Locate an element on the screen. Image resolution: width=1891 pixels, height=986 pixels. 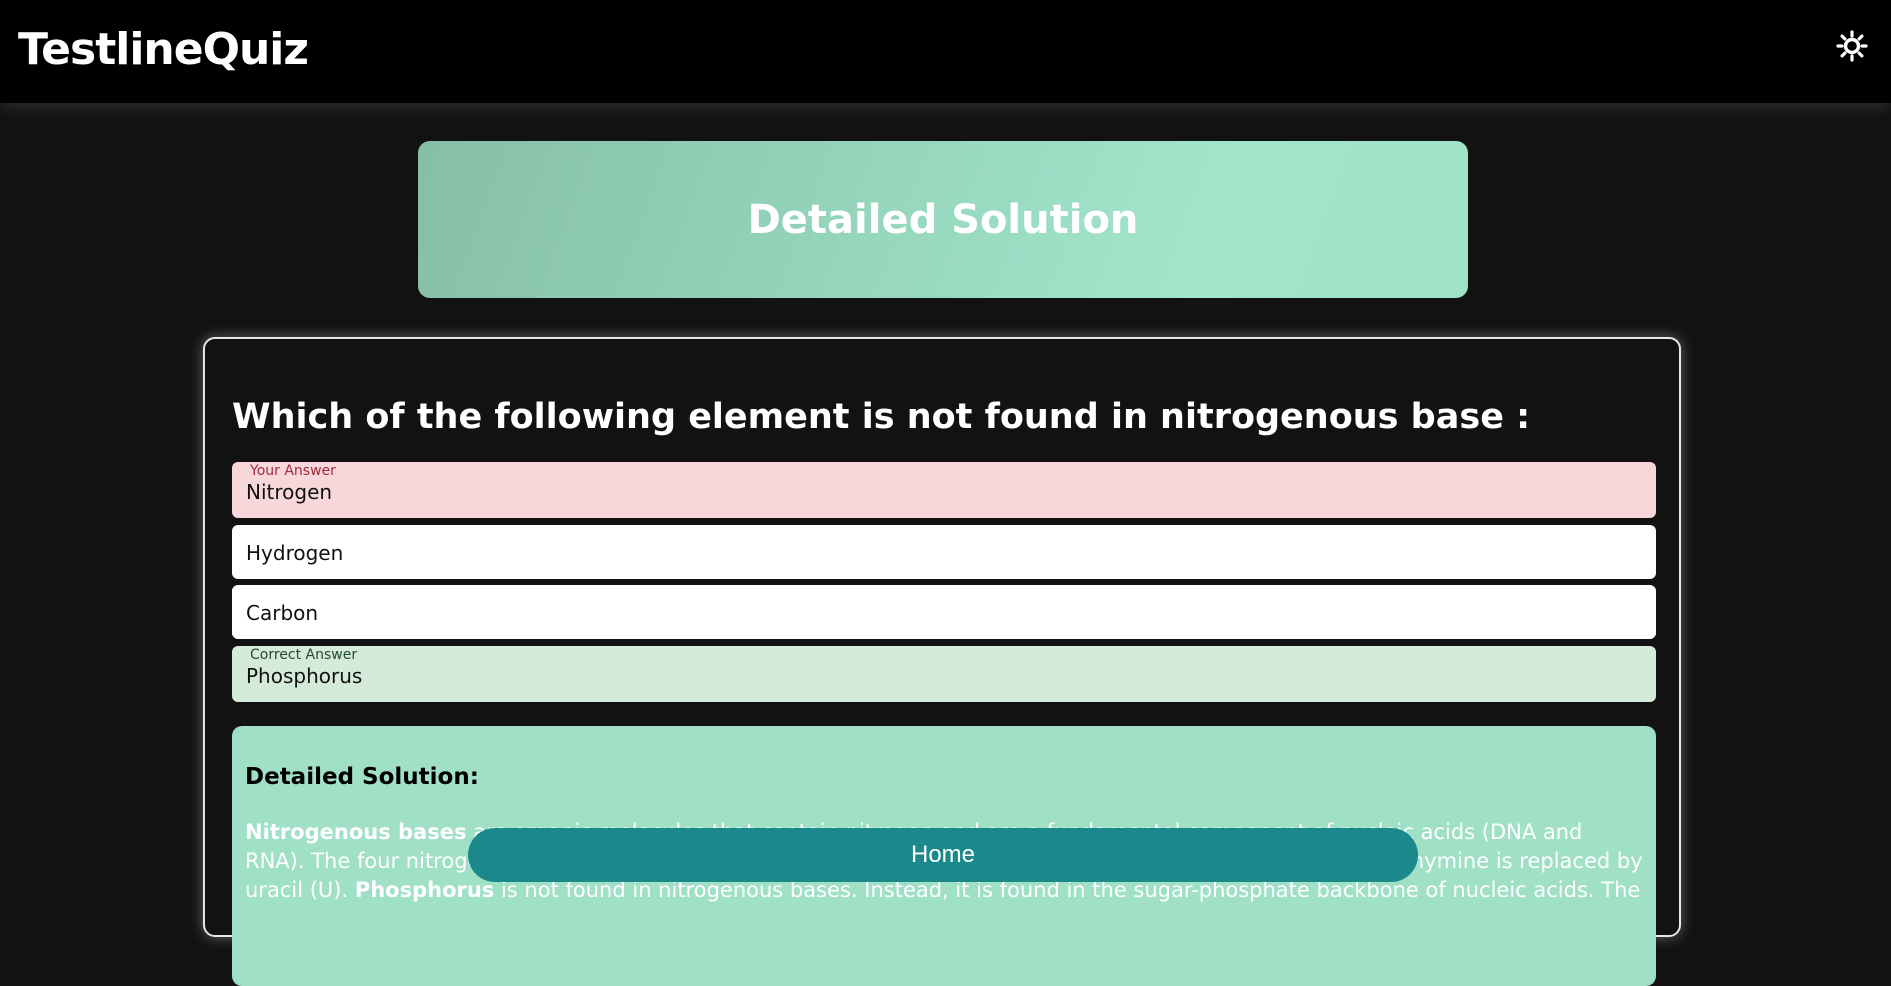
home-button: Home is located at coordinates (943, 855).